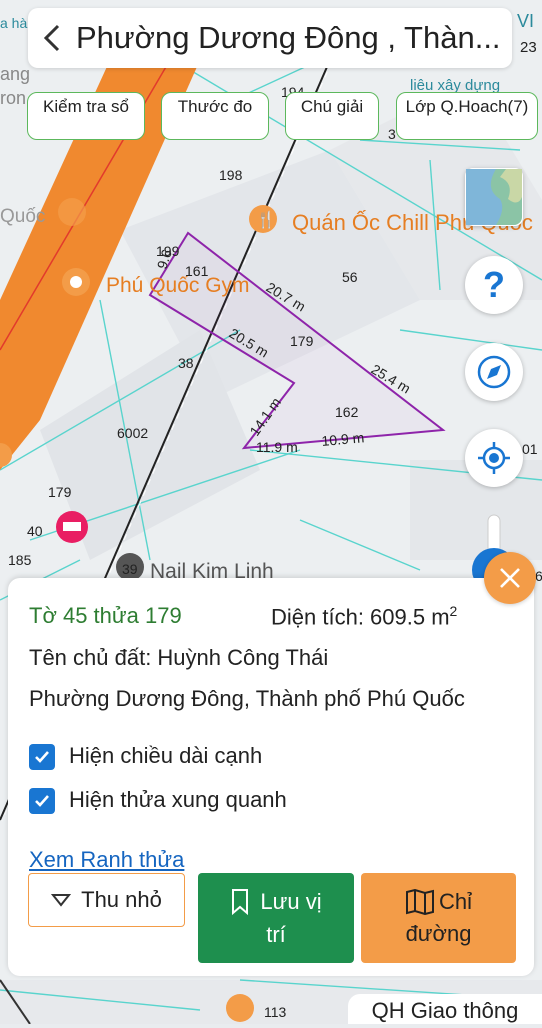 This screenshot has width=542, height=1028. I want to click on collapse-button: Thu nhỏ, so click(106, 900).